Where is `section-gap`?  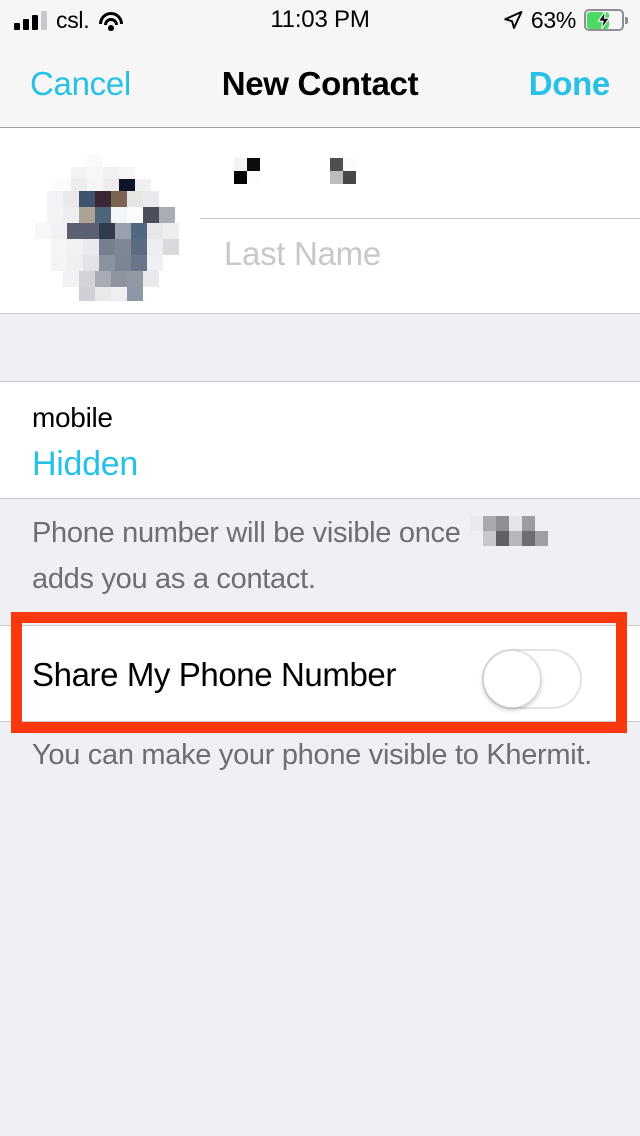 section-gap is located at coordinates (320, 347).